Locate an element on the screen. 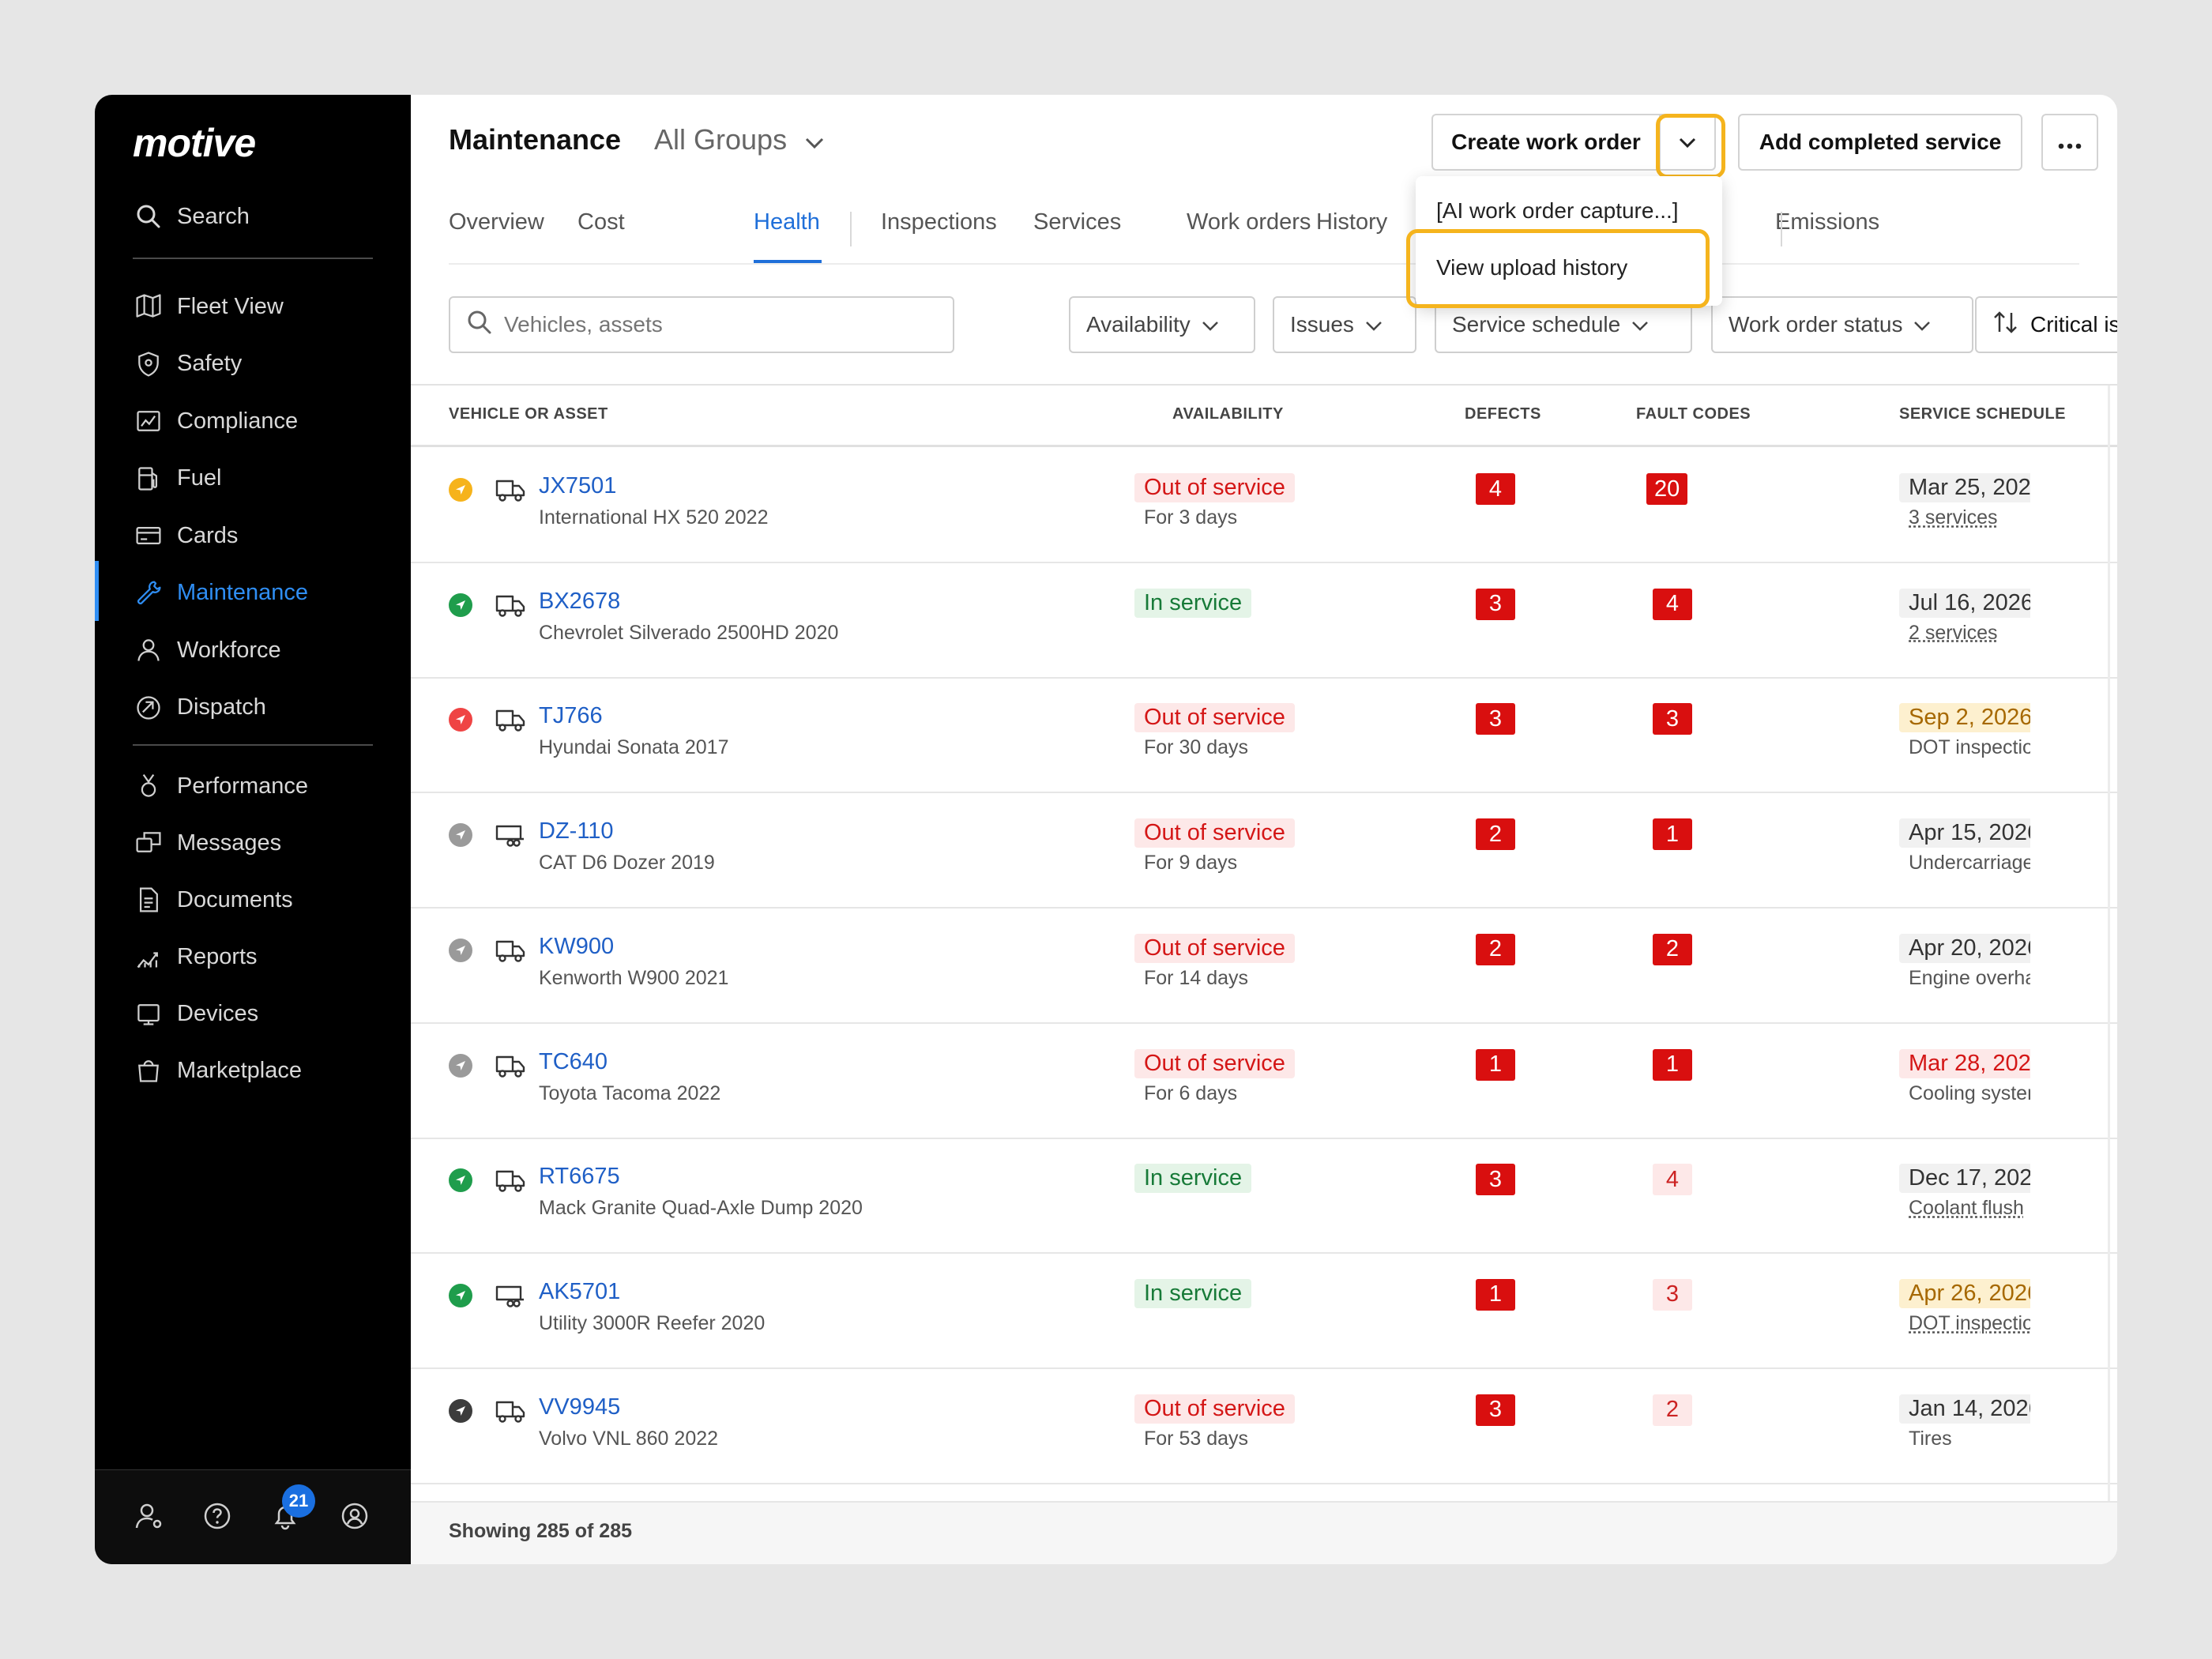  vehicle-link: AK5701 is located at coordinates (579, 1292).